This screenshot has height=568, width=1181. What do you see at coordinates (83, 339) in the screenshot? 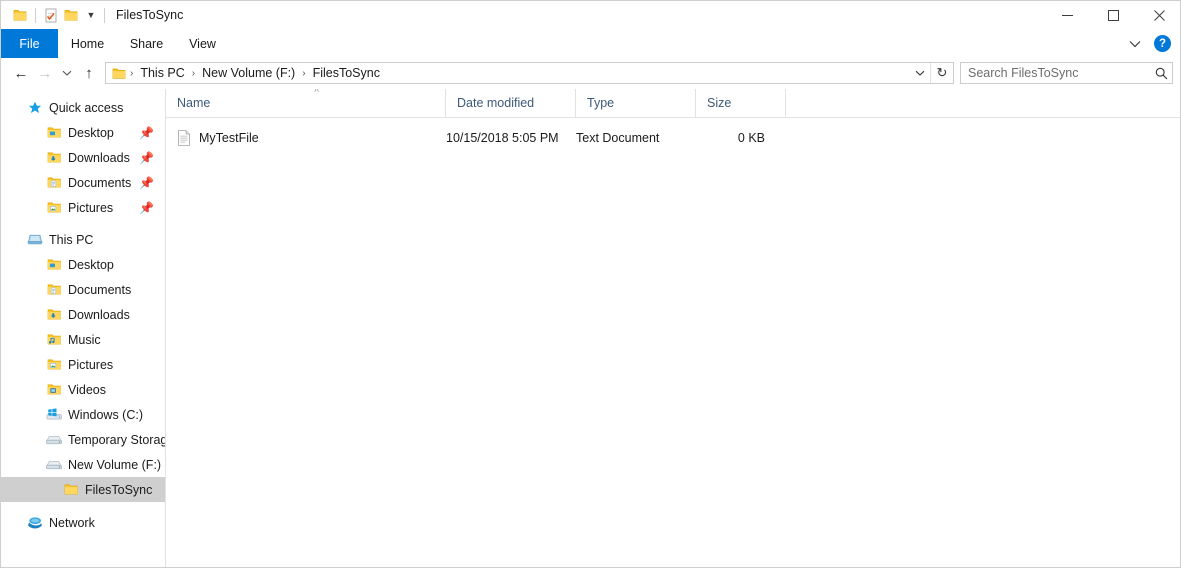
I see `sidebar-item-music: Music` at bounding box center [83, 339].